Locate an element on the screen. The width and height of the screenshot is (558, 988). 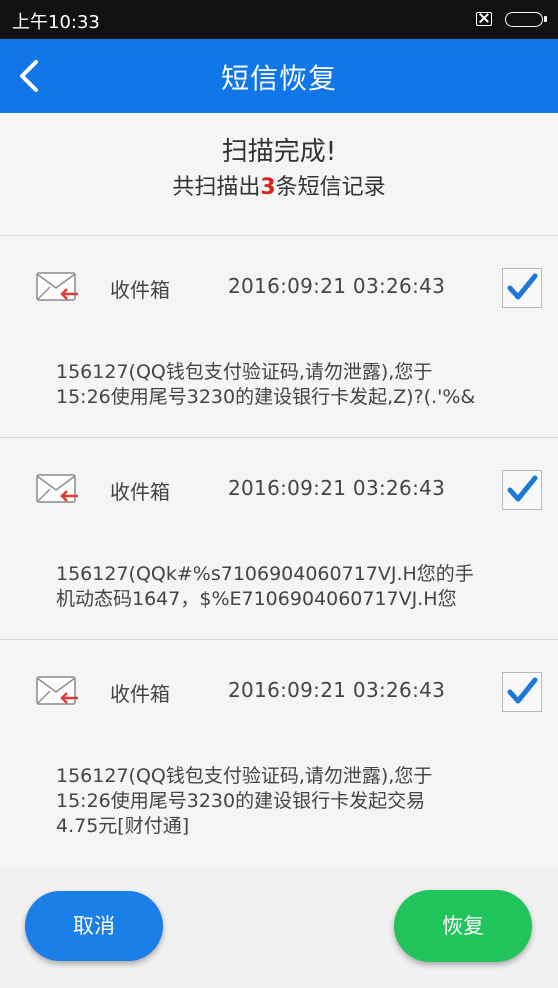
scan-complete-title: 扫描完成! is located at coordinates (279, 152).